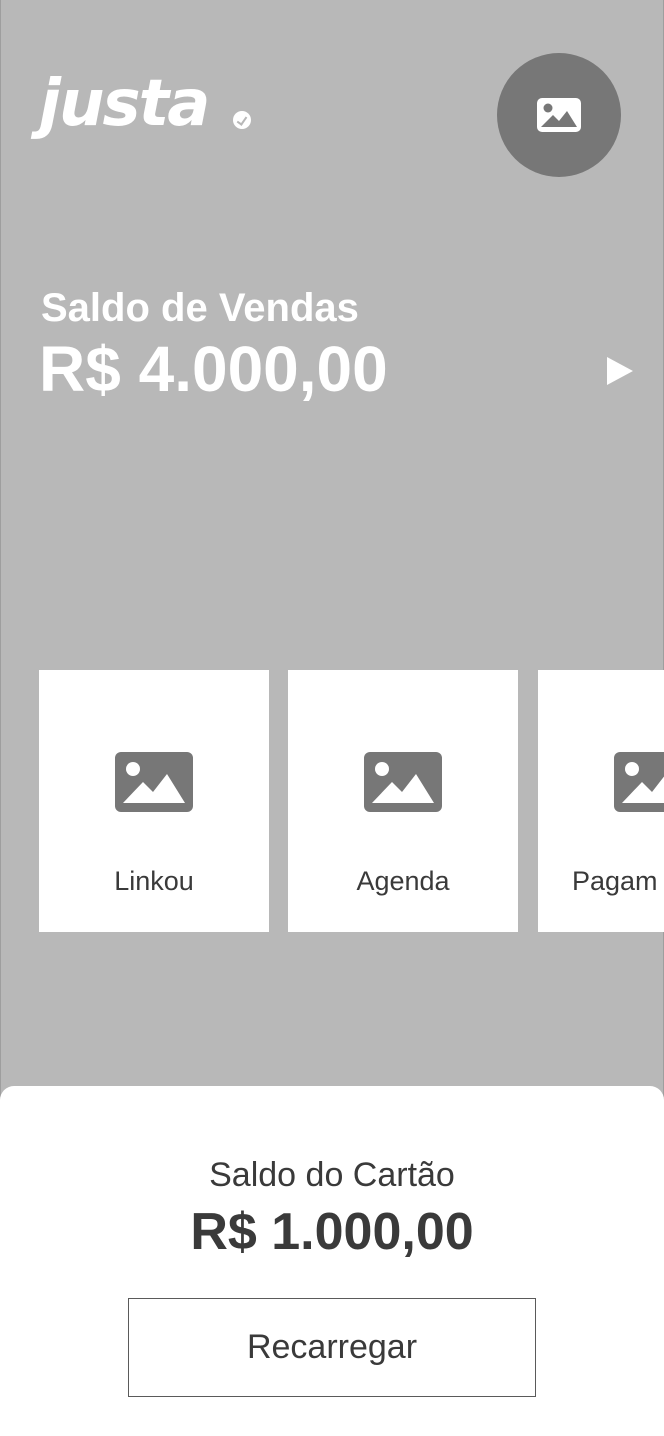  I want to click on profile-avatar-button, so click(559, 115).